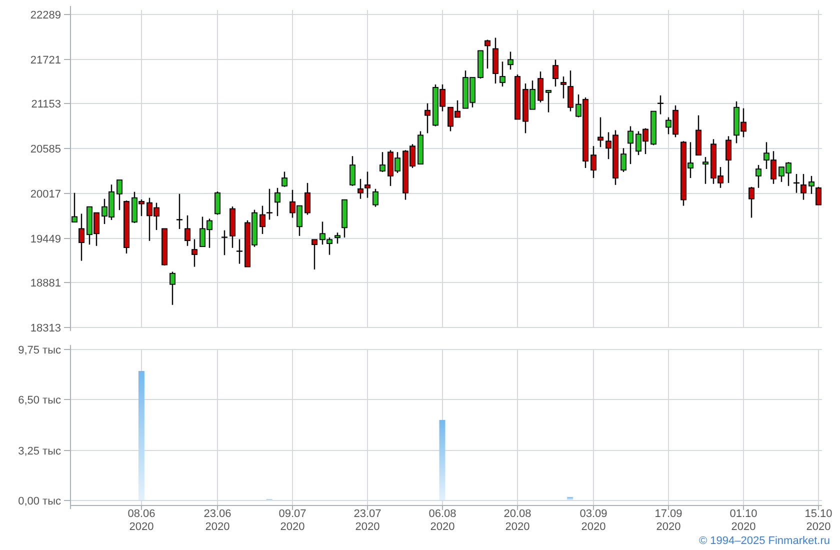  Describe the element at coordinates (45, 194) in the screenshot. I see `axis-label: 20017` at that location.